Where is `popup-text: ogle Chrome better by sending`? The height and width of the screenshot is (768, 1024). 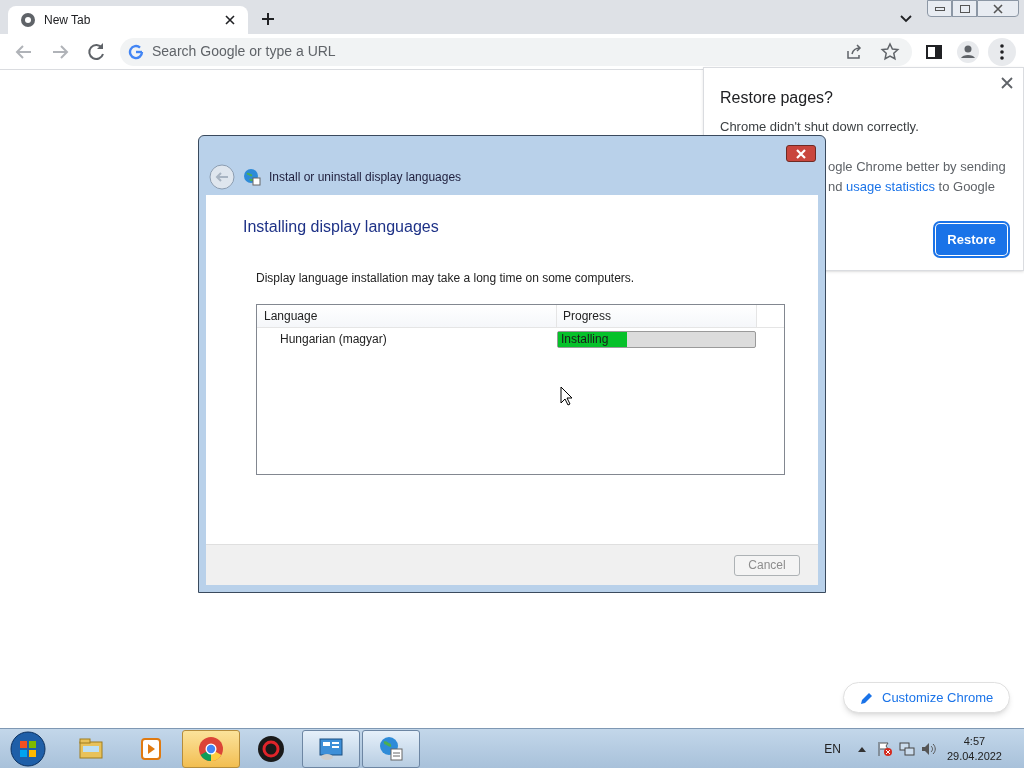 popup-text: ogle Chrome better by sending is located at coordinates (917, 167).